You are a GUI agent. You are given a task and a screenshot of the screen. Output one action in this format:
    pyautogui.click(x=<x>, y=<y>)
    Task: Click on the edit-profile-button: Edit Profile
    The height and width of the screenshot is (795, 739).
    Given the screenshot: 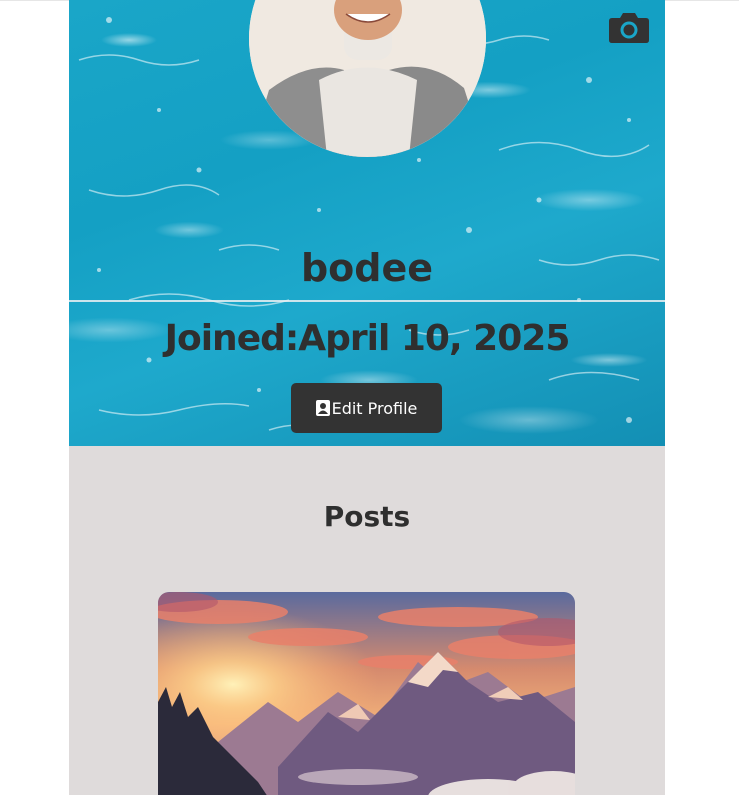 What is the action you would take?
    pyautogui.click(x=366, y=408)
    